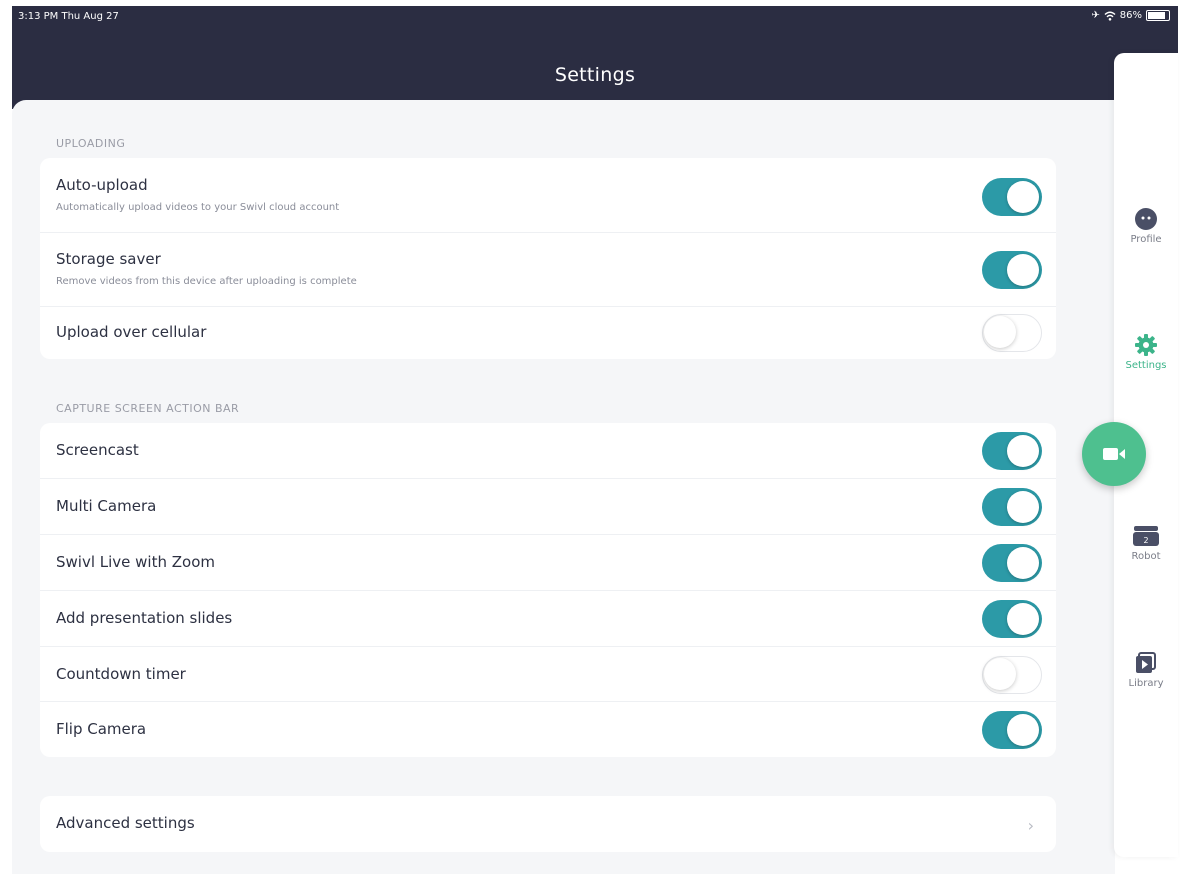 This screenshot has height=877, width=1180. I want to click on rail-item-robot: 2 Robot, so click(1146, 543).